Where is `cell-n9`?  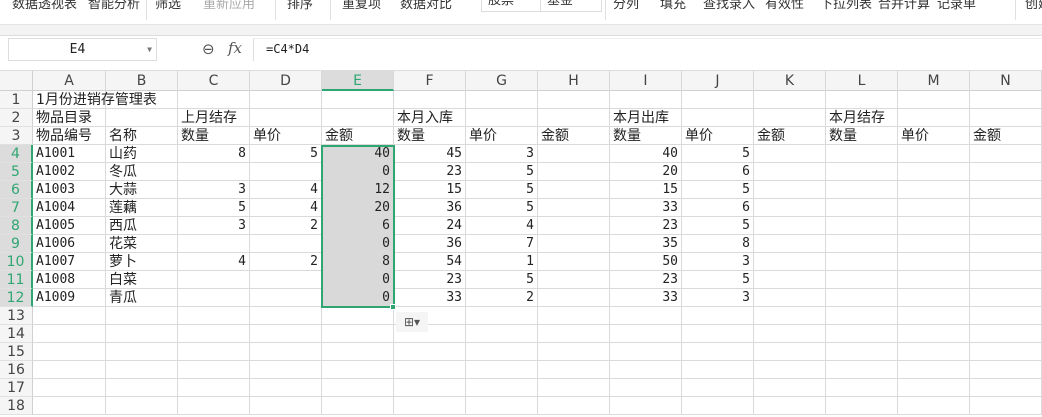
cell-n9 is located at coordinates (1006, 244).